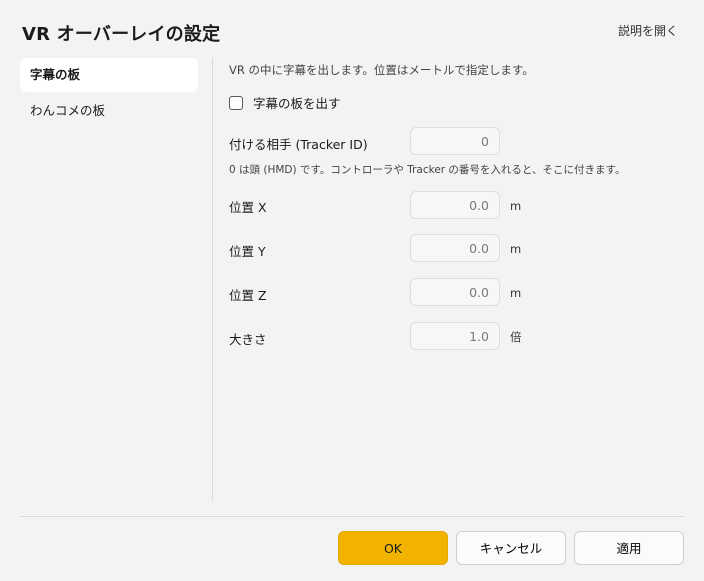 Image resolution: width=704 pixels, height=581 pixels. Describe the element at coordinates (121, 34) in the screenshot. I see `page-title: VR オーバーレイの設定` at that location.